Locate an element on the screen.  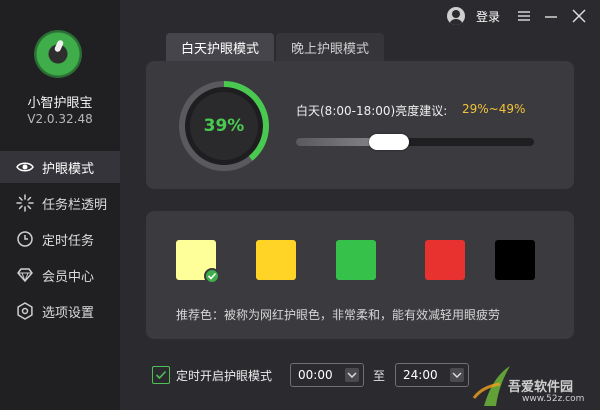
sidebar-item-timer: 定时任务 is located at coordinates (60, 239).